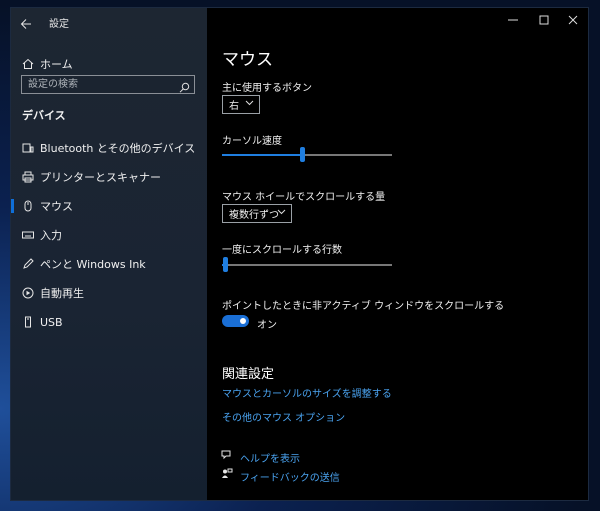 This screenshot has height=511, width=600. What do you see at coordinates (109, 206) in the screenshot?
I see `sidebar-item-mouse: マウス` at bounding box center [109, 206].